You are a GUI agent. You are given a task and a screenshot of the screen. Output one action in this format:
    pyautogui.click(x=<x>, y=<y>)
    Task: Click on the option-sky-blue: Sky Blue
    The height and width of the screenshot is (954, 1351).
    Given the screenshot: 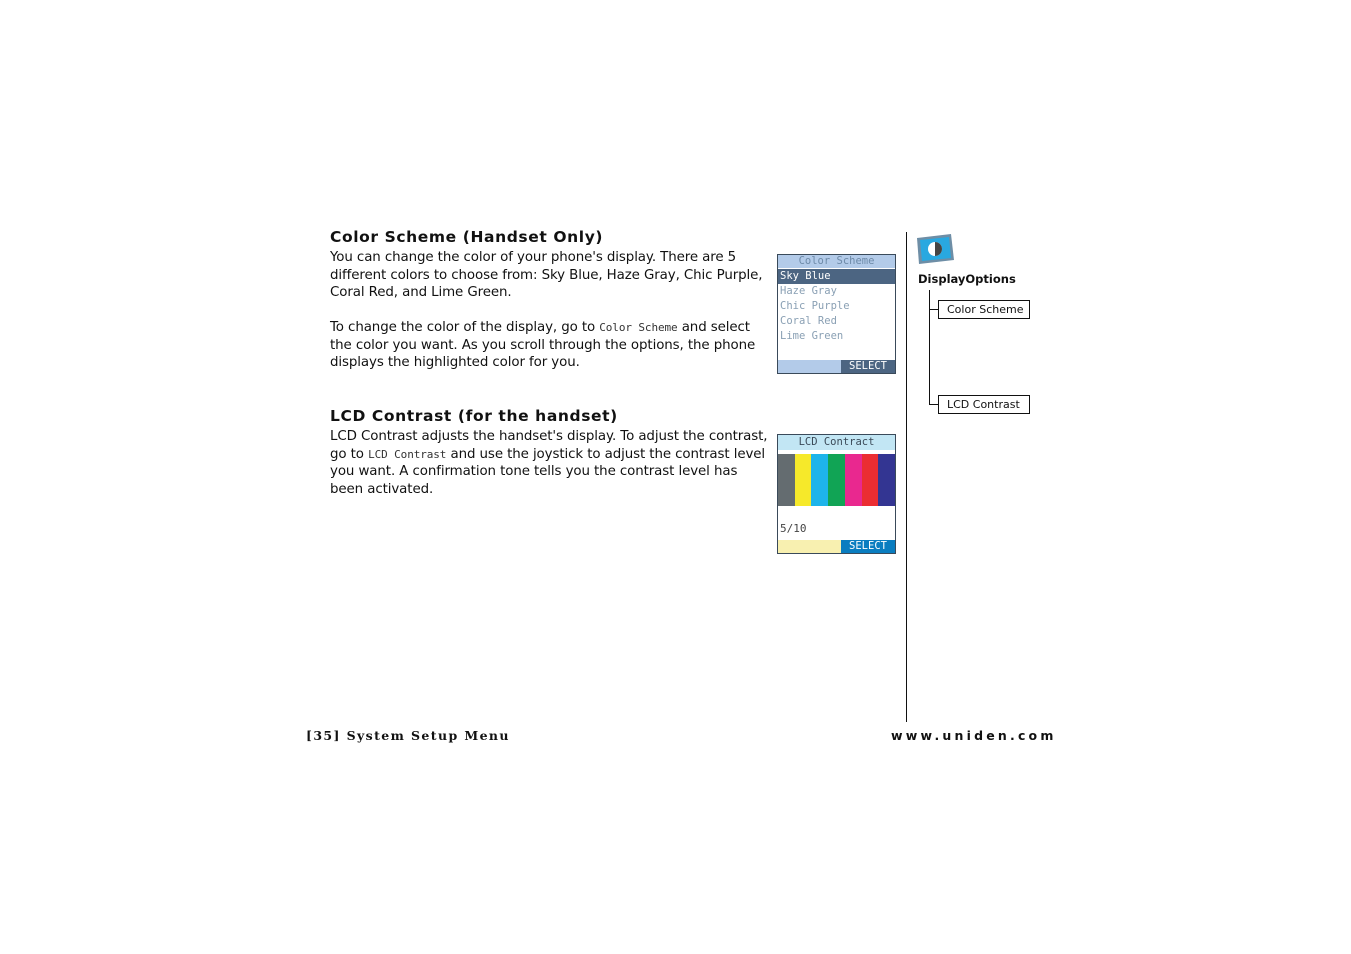 What is the action you would take?
    pyautogui.click(x=836, y=276)
    